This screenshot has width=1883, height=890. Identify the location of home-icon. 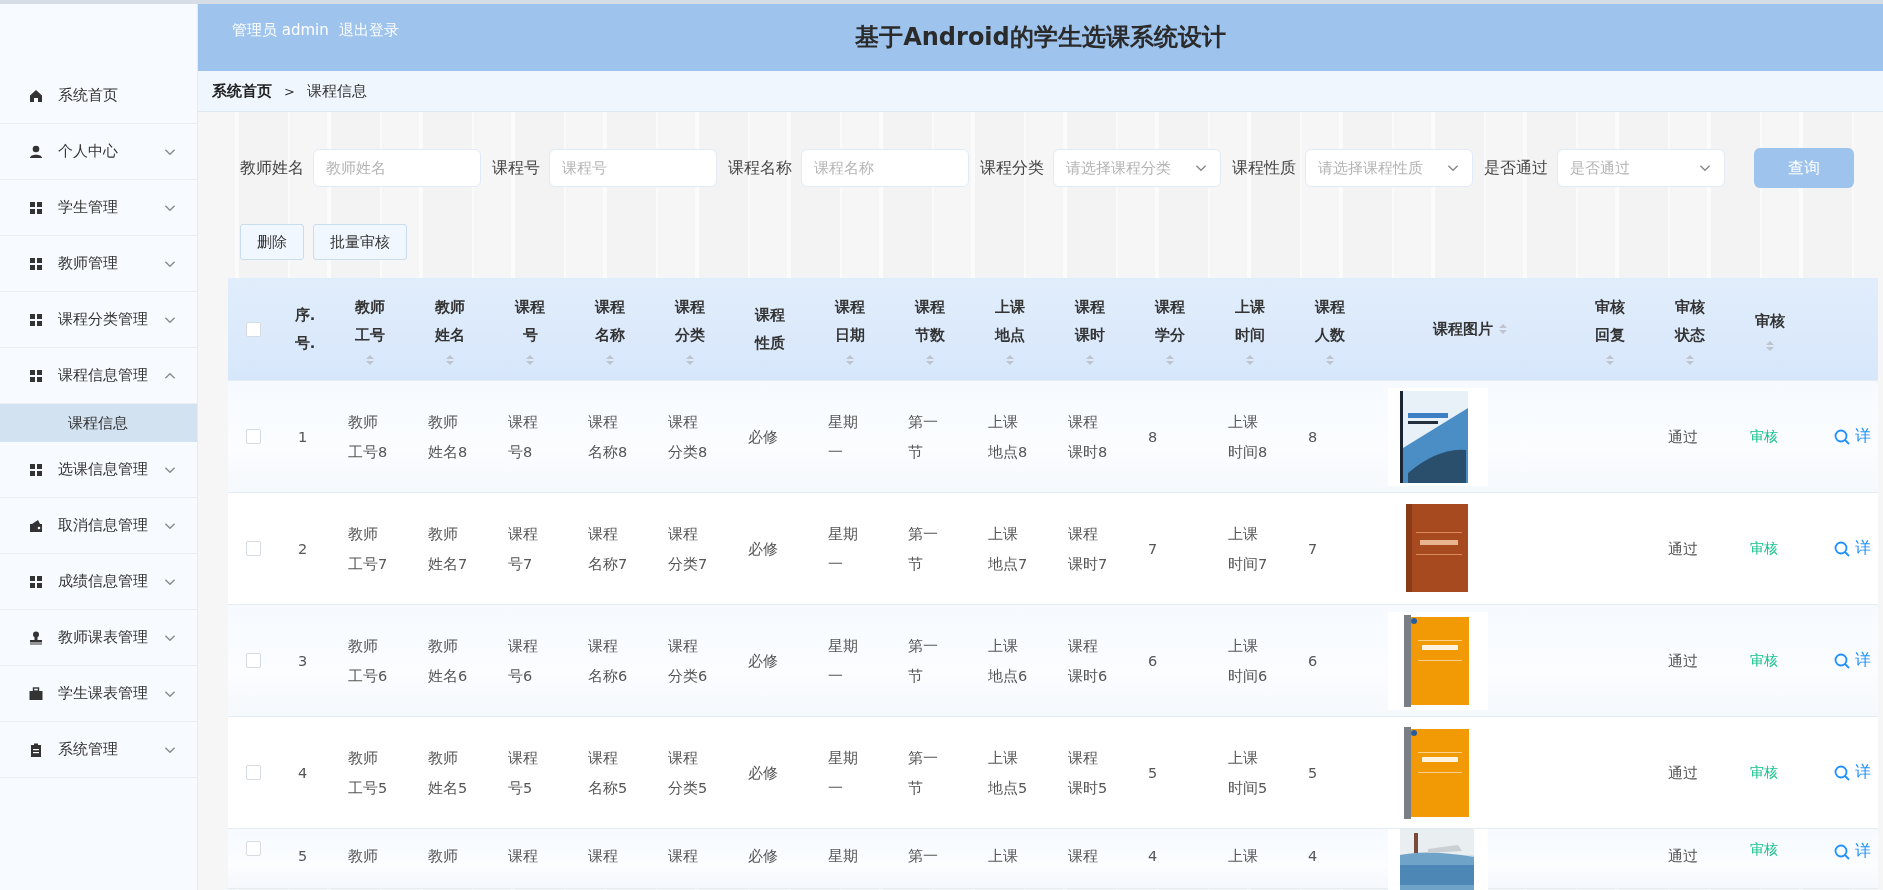
(36, 95).